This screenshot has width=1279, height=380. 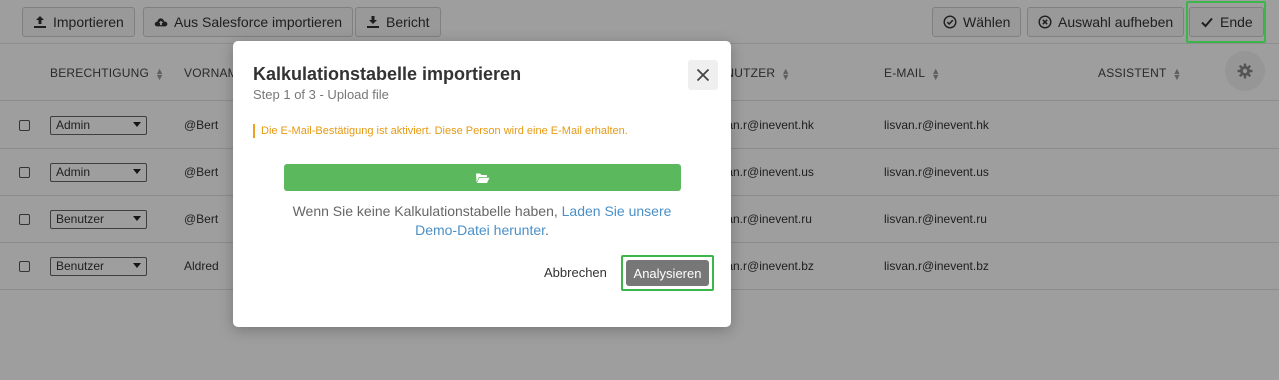 I want to click on done-button-highlight, so click(x=1226, y=22).